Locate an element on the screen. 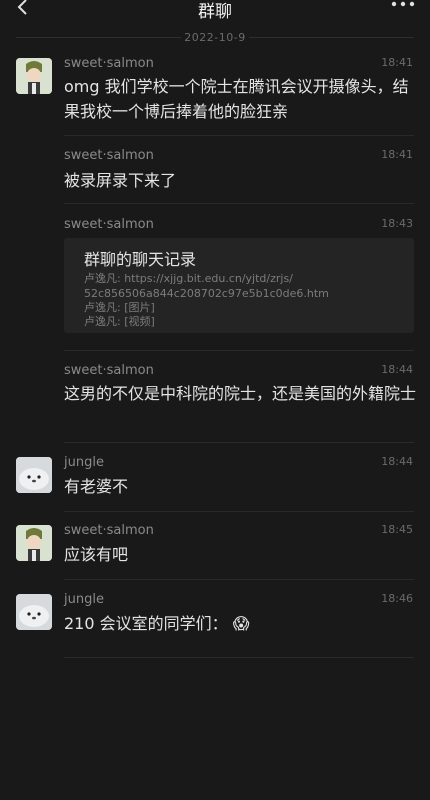 The width and height of the screenshot is (430, 800). message-time: 18:45 is located at coordinates (397, 529).